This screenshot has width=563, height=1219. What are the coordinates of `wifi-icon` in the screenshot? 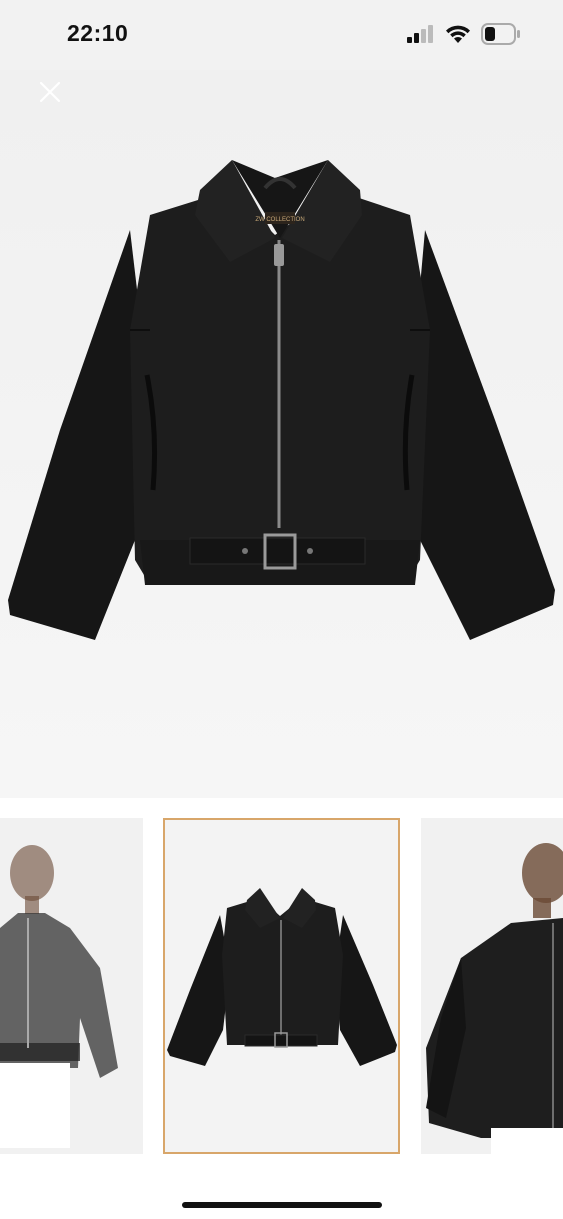 It's located at (458, 34).